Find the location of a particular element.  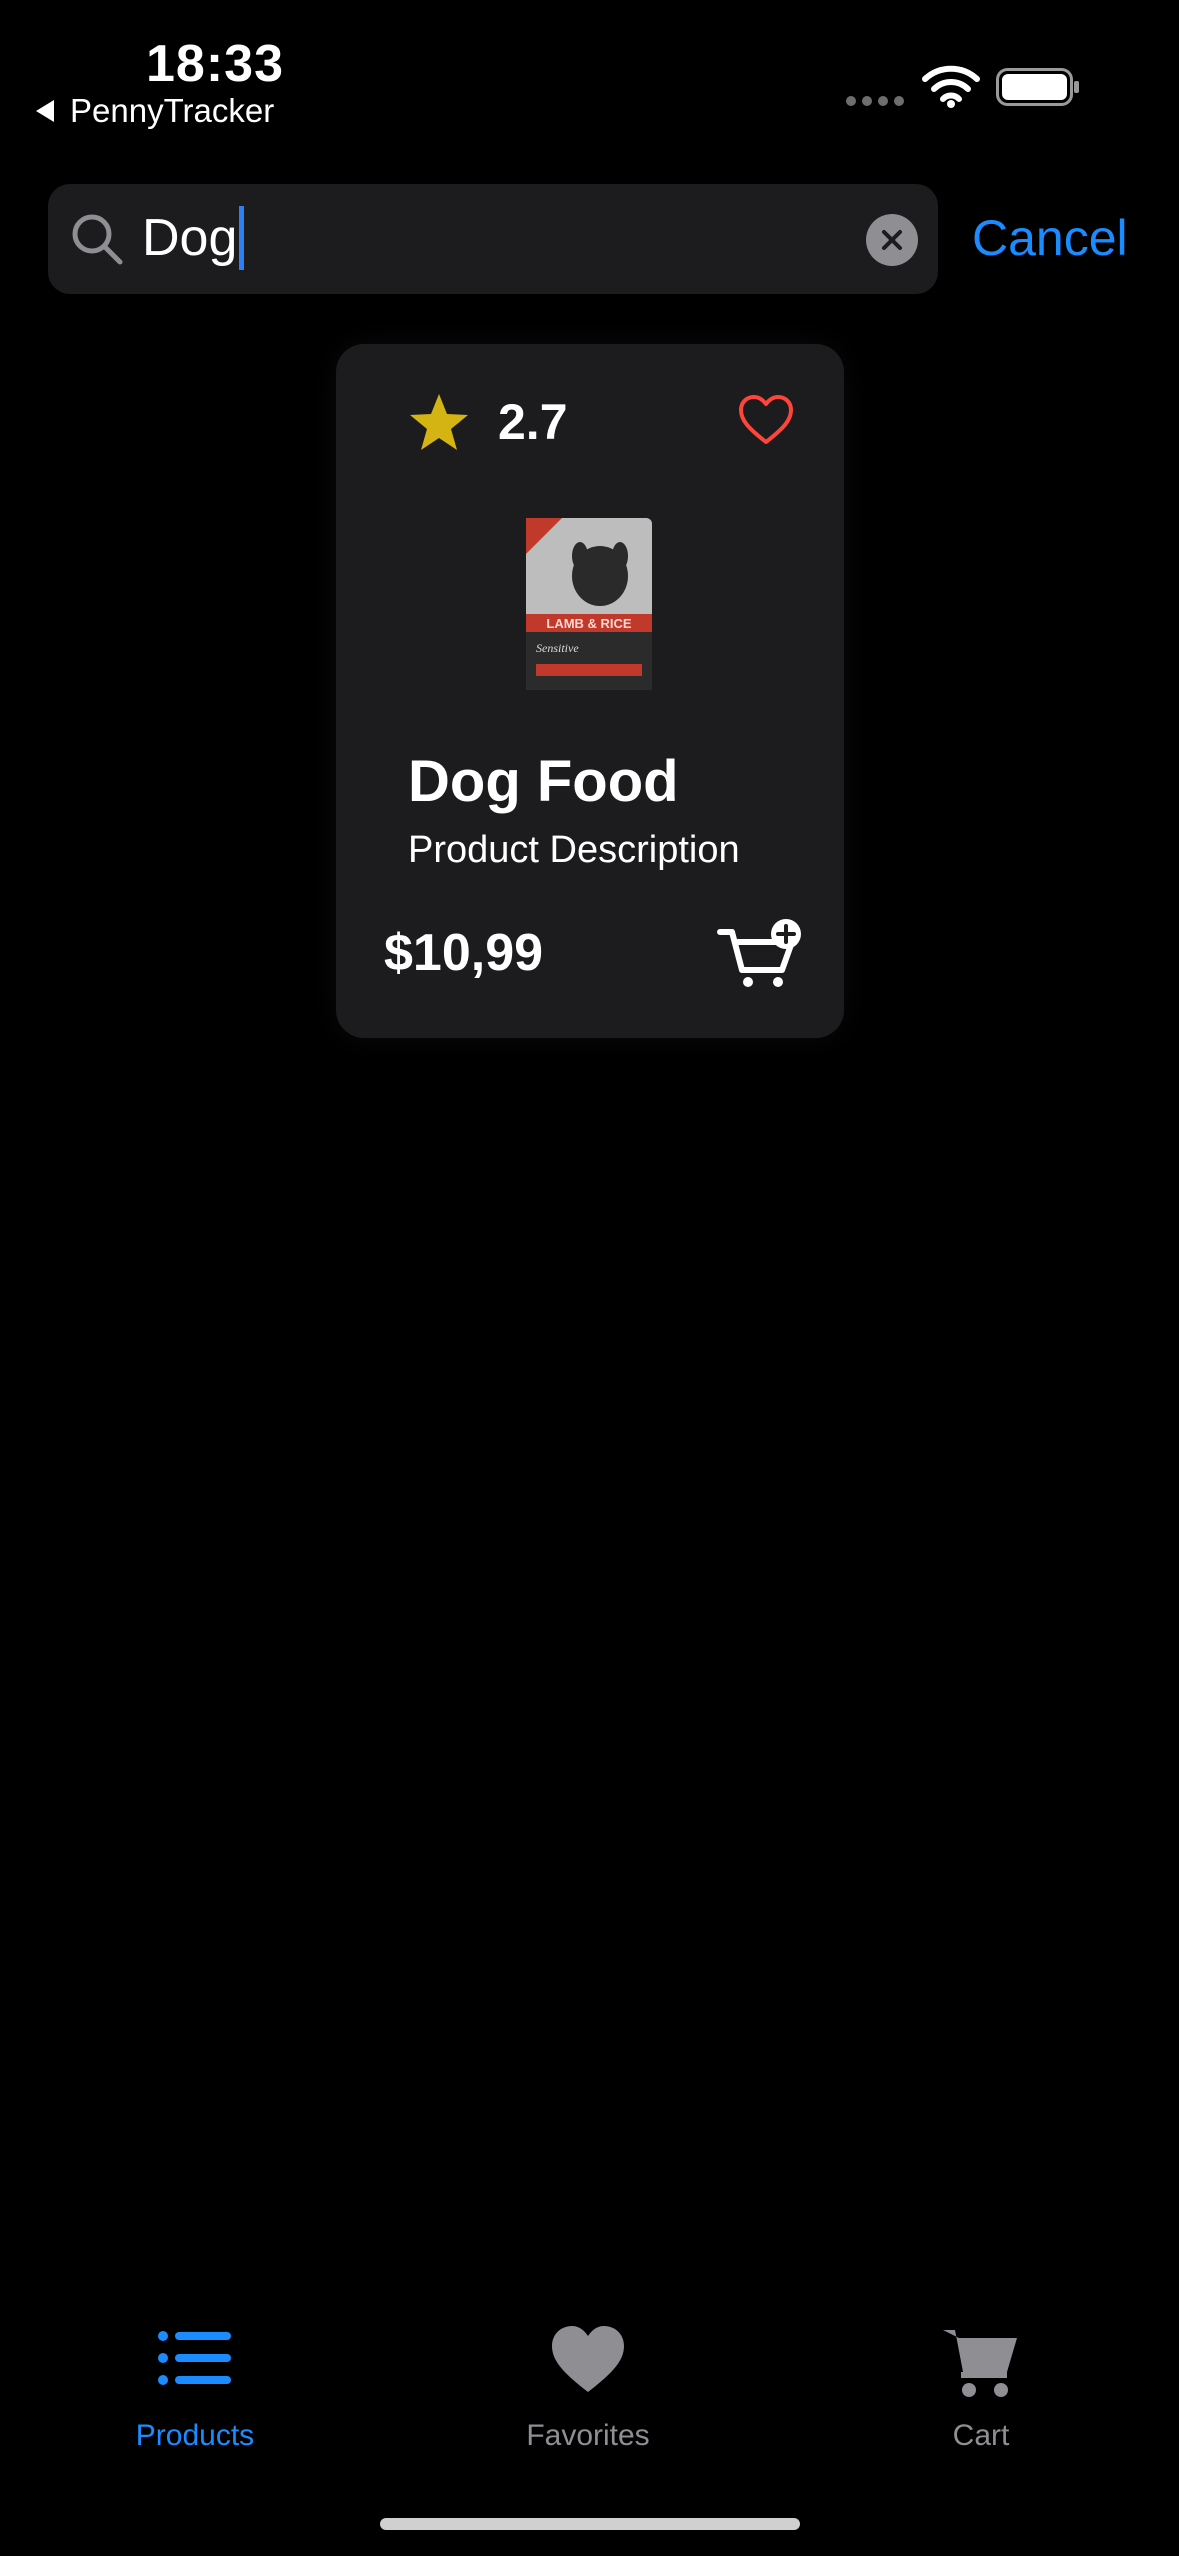

text-cursor is located at coordinates (242, 238).